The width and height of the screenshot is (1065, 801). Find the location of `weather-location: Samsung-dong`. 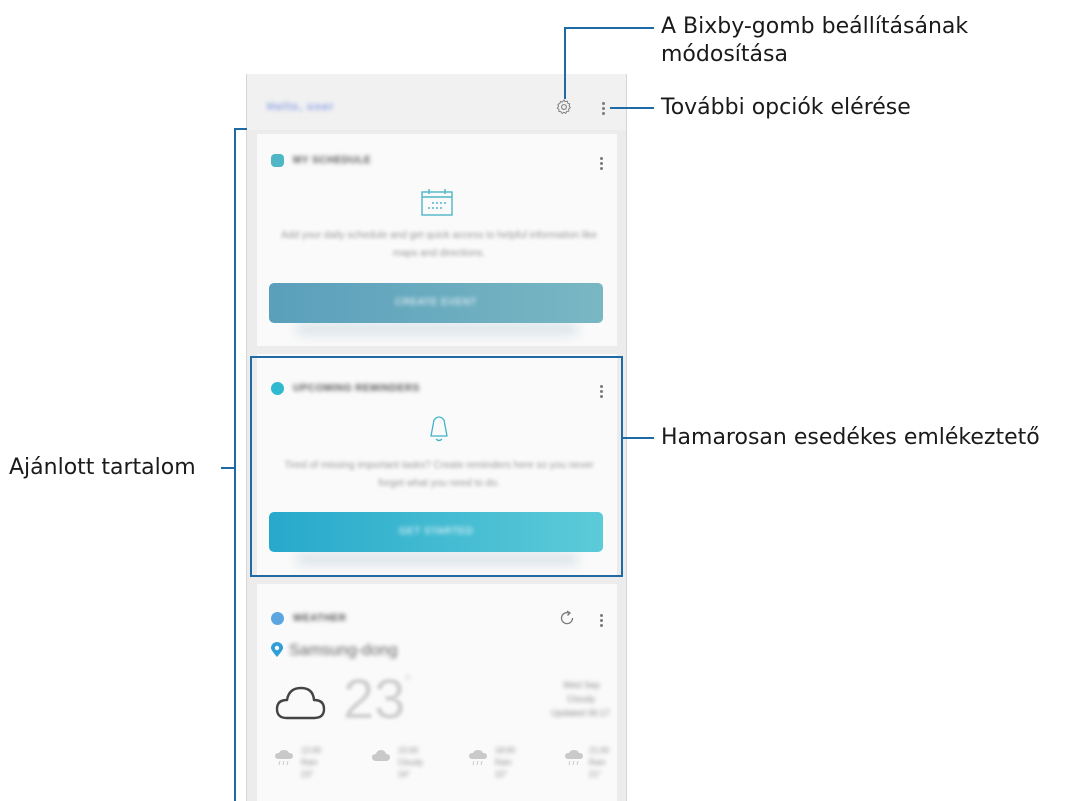

weather-location: Samsung-dong is located at coordinates (343, 650).